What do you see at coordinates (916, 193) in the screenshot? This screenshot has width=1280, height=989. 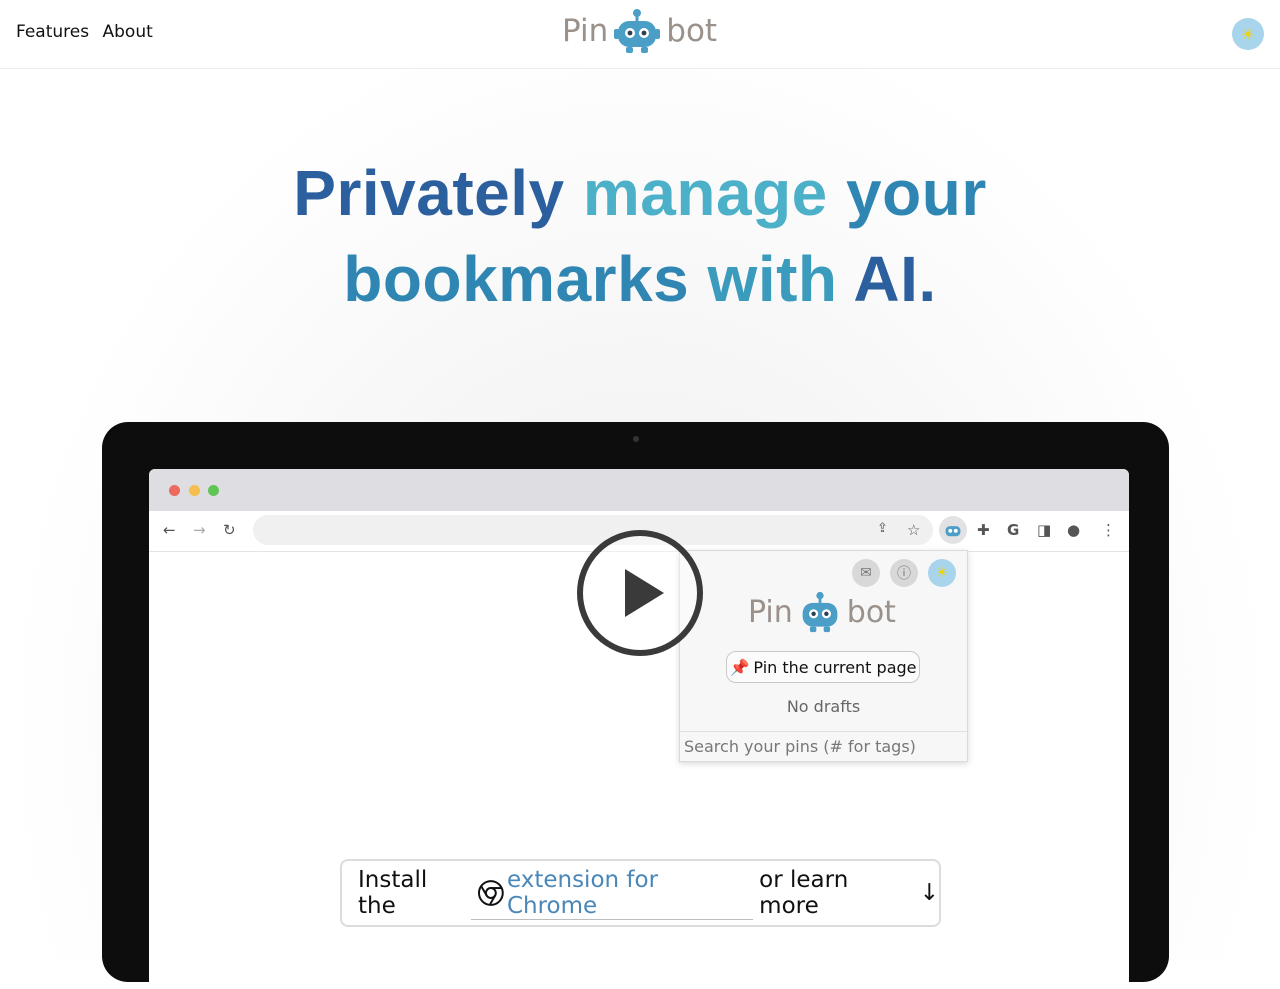 I see `headline-word: your` at bounding box center [916, 193].